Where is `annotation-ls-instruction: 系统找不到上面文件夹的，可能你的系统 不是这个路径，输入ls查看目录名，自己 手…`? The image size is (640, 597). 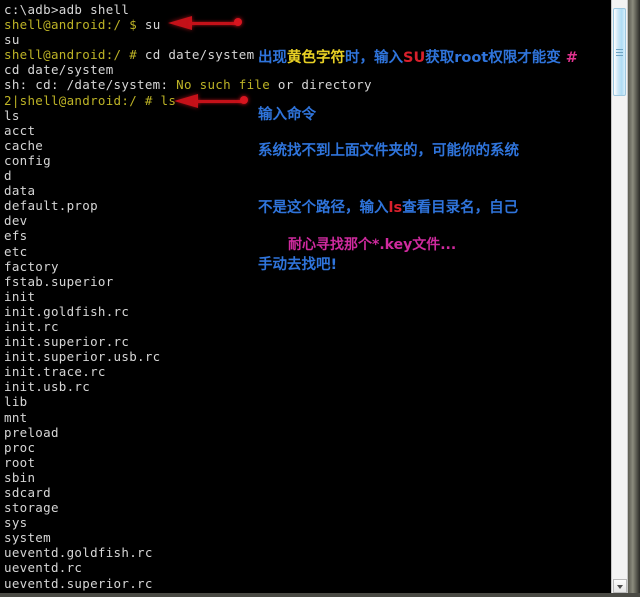 annotation-ls-instruction: 系统找不到上面文件夹的，可能你的系统 不是这个路径，输入ls查看目录名，自己 手… is located at coordinates (388, 208).